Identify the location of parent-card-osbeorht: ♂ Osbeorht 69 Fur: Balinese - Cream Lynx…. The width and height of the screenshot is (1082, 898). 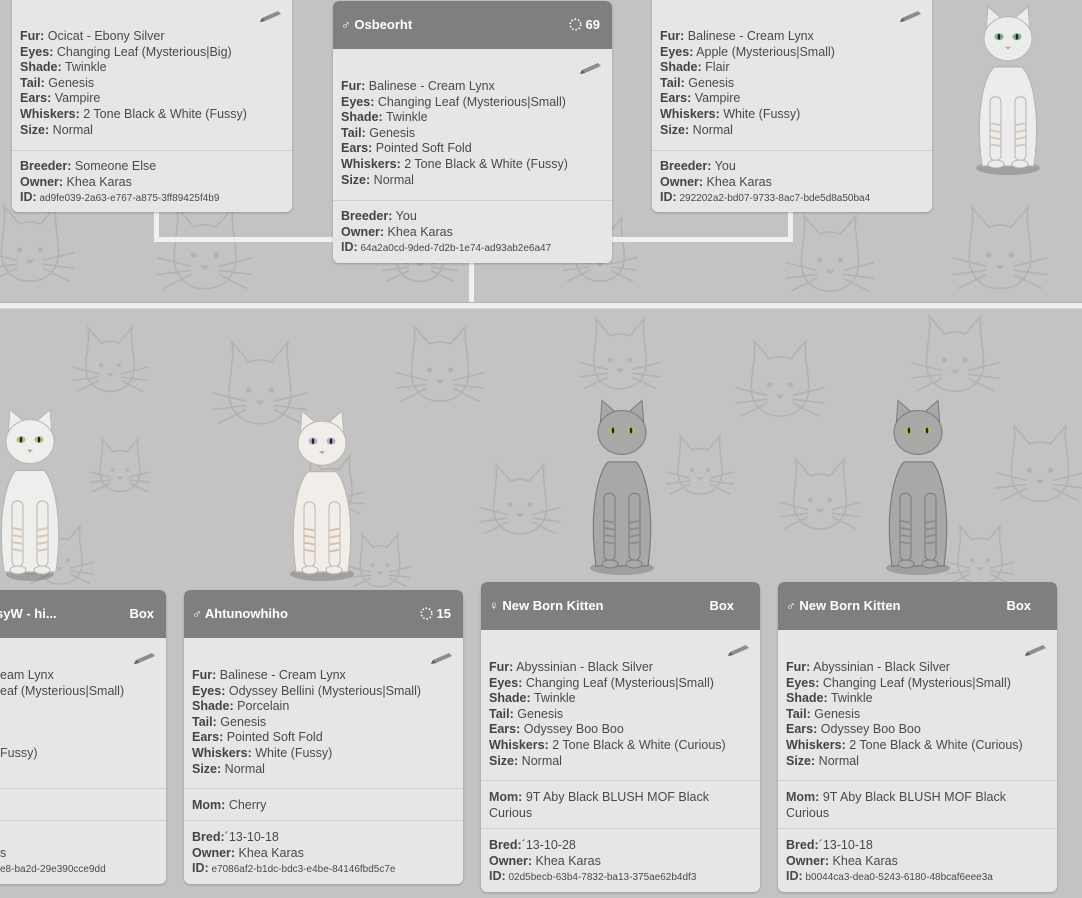
(472, 132).